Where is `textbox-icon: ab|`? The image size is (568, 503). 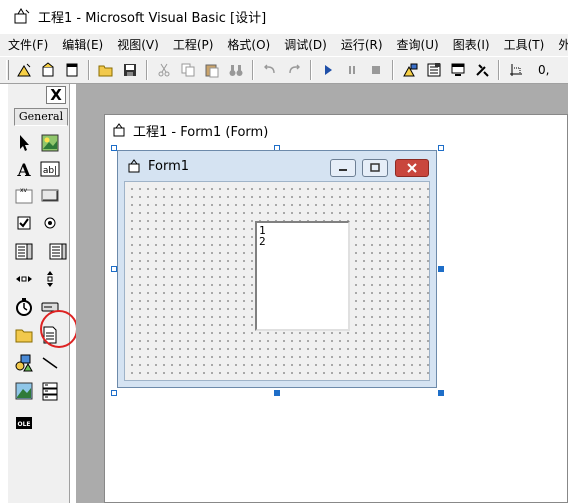 textbox-icon: ab| is located at coordinates (50, 169).